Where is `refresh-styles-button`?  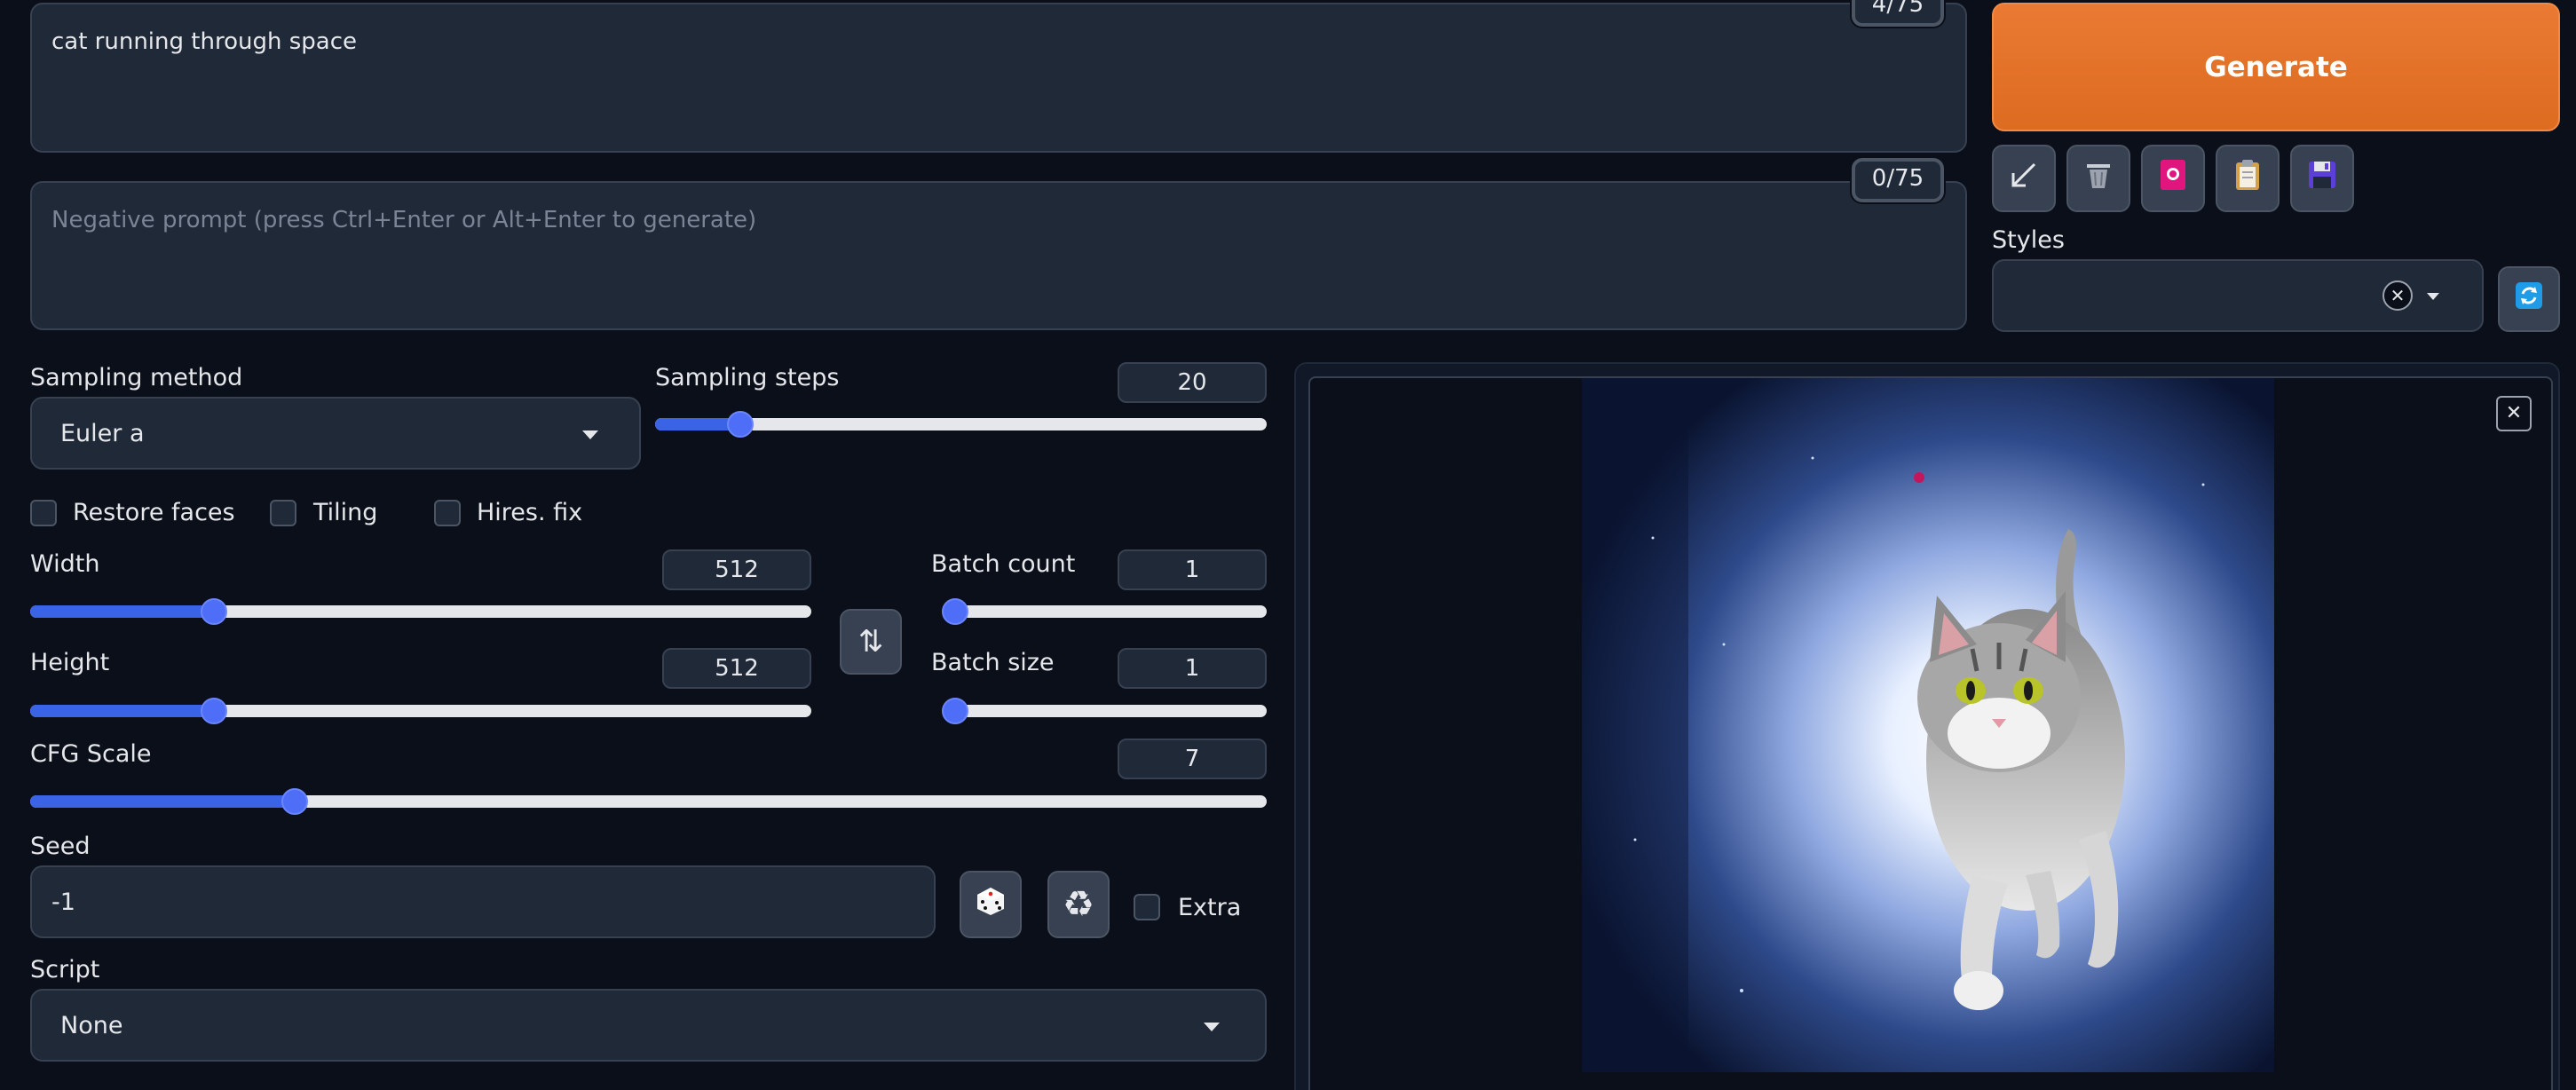 refresh-styles-button is located at coordinates (2529, 299).